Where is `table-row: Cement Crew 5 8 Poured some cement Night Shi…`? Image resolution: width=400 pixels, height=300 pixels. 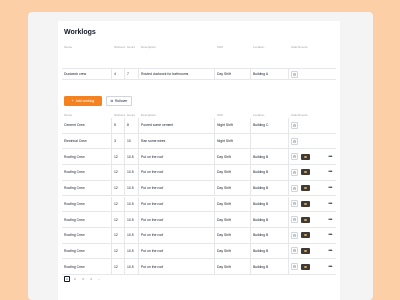
table-row: Cement Crew 5 8 Poured some cement Night Shi… is located at coordinates (199, 126).